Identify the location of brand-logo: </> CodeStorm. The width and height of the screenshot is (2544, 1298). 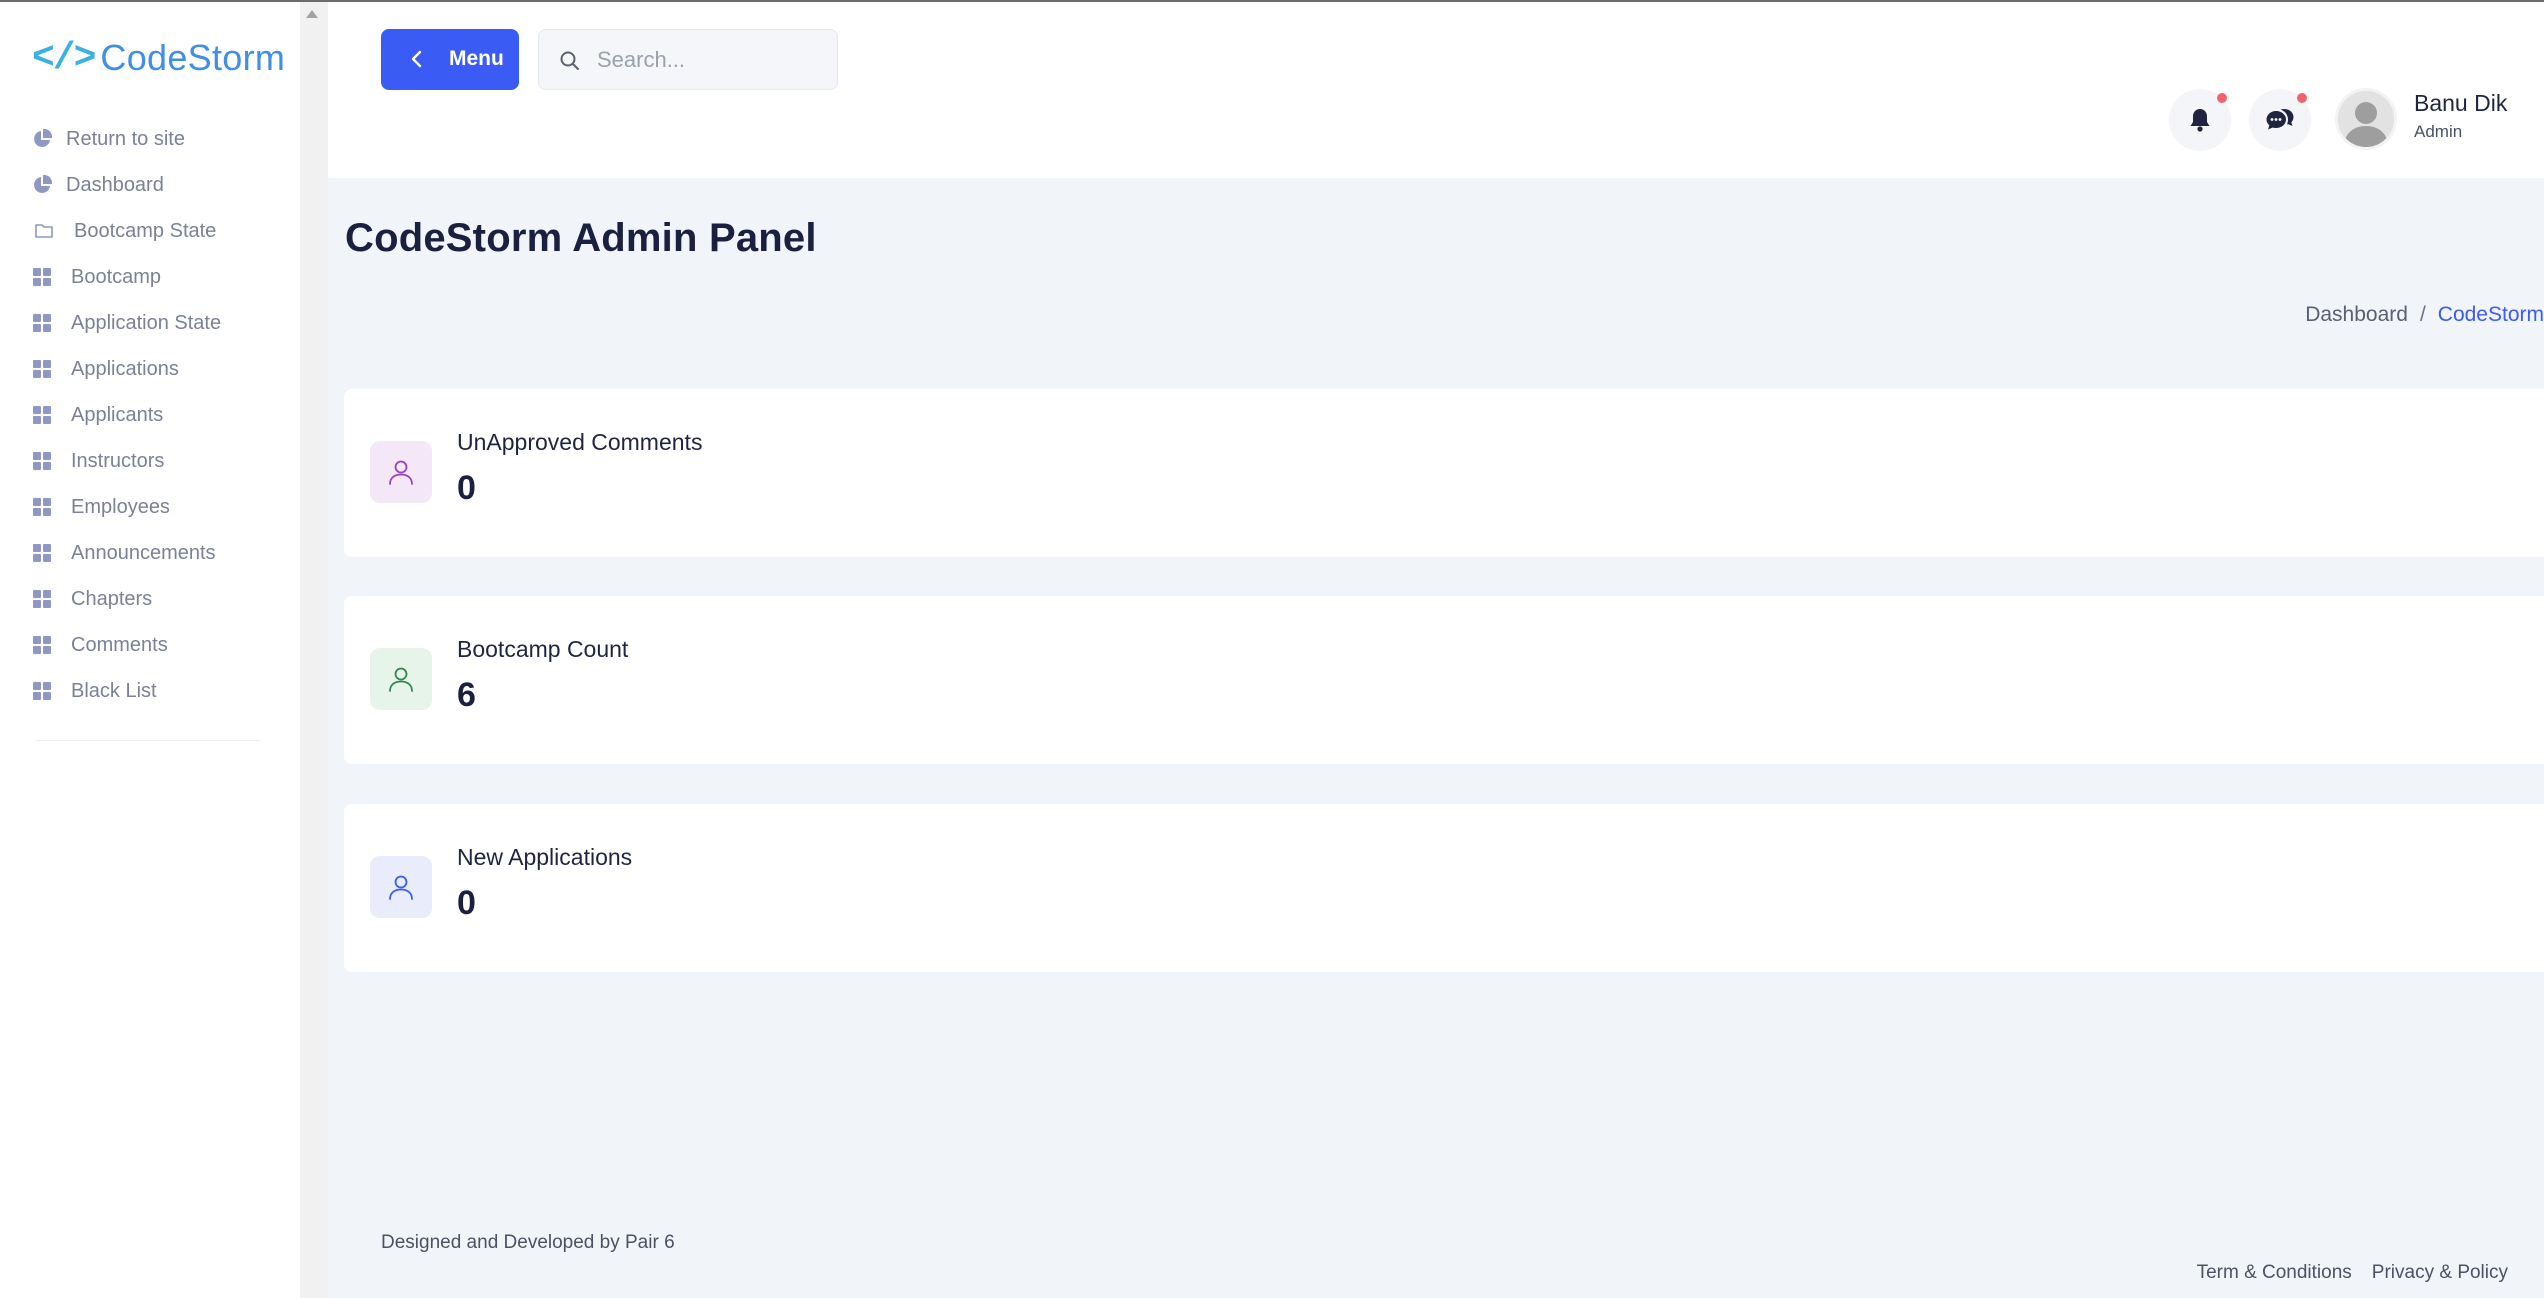
(158, 58).